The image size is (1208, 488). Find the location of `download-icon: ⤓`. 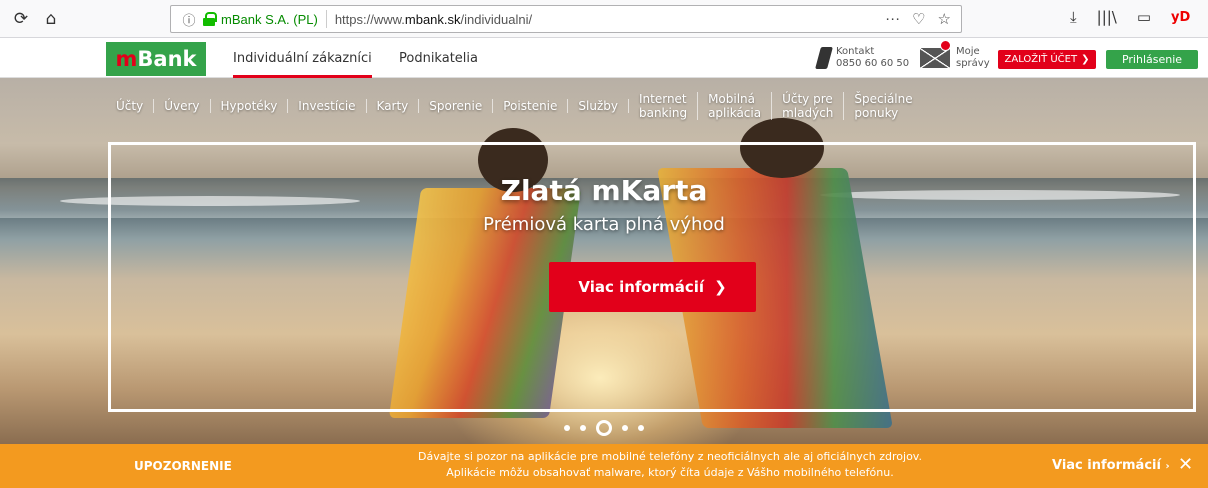

download-icon: ⤓ is located at coordinates (1073, 17).